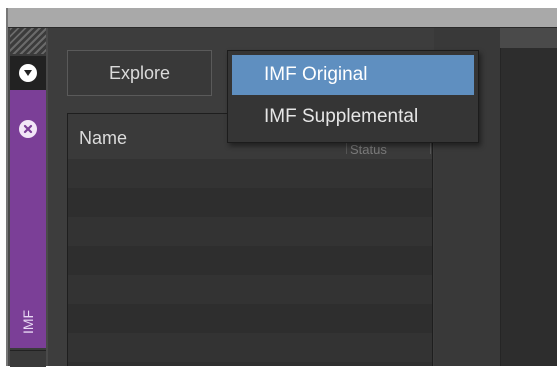 This screenshot has height=367, width=557. I want to click on menu-item-imf-original: IMF Original, so click(353, 75).